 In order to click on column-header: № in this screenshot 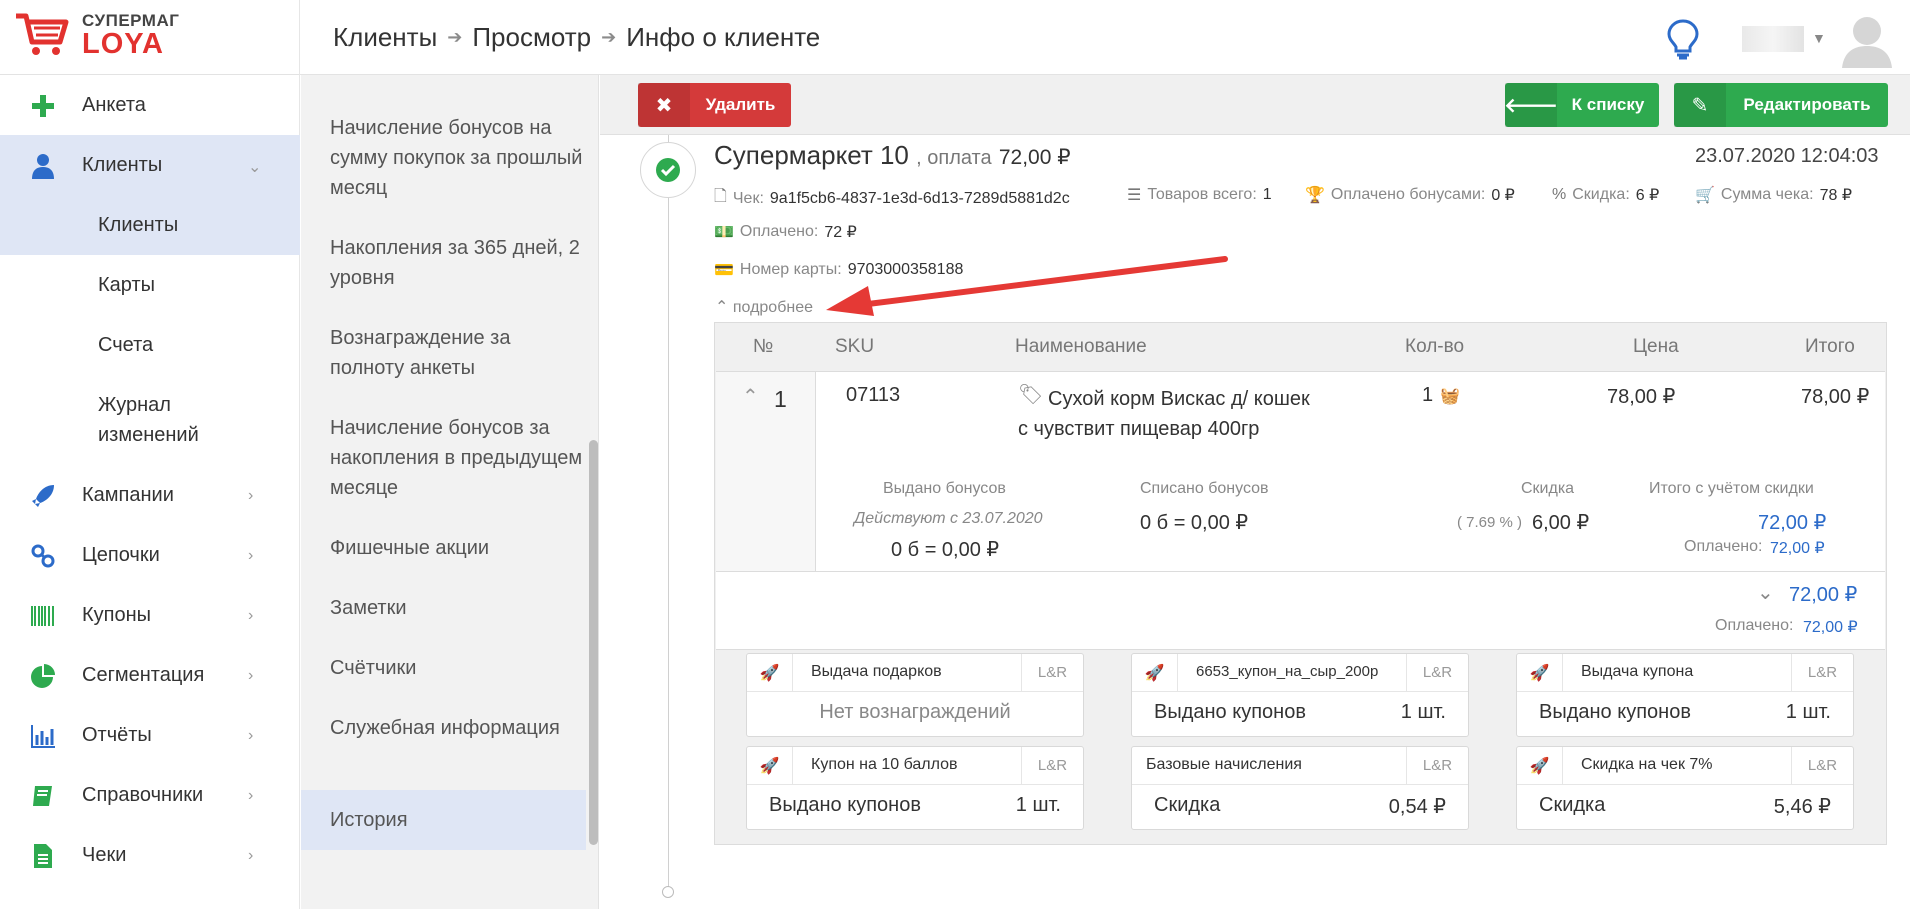, I will do `click(763, 346)`.